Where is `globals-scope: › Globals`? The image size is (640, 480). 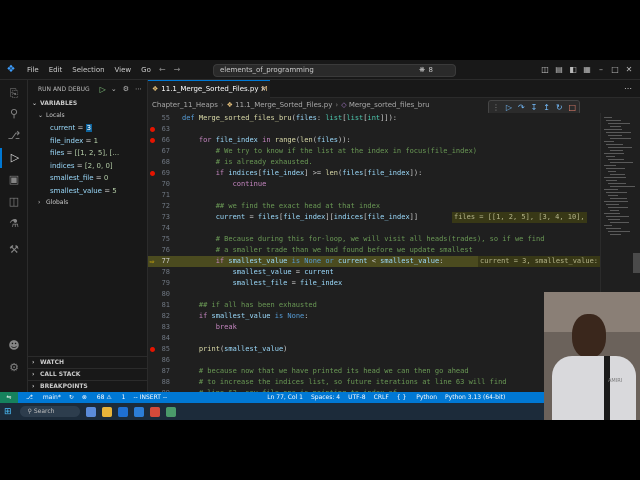
globals-scope: › Globals is located at coordinates (87, 203).